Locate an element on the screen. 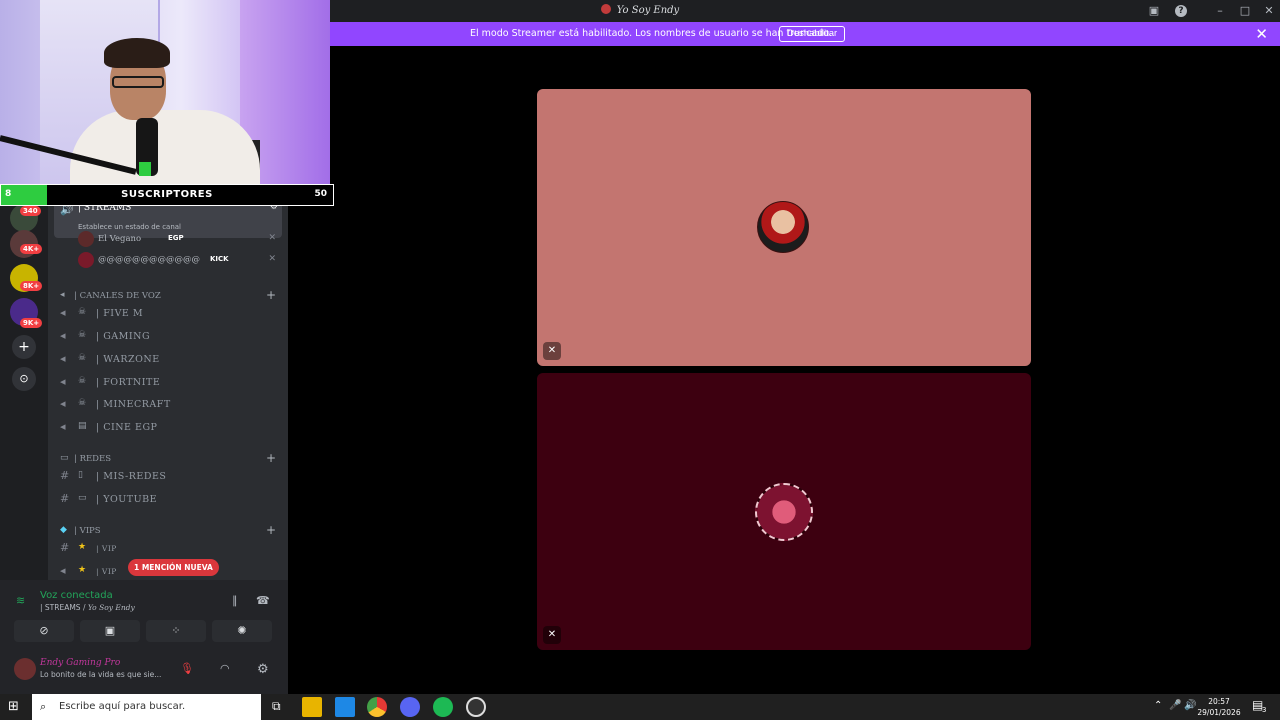  server-badge: 9K+ is located at coordinates (31, 323).